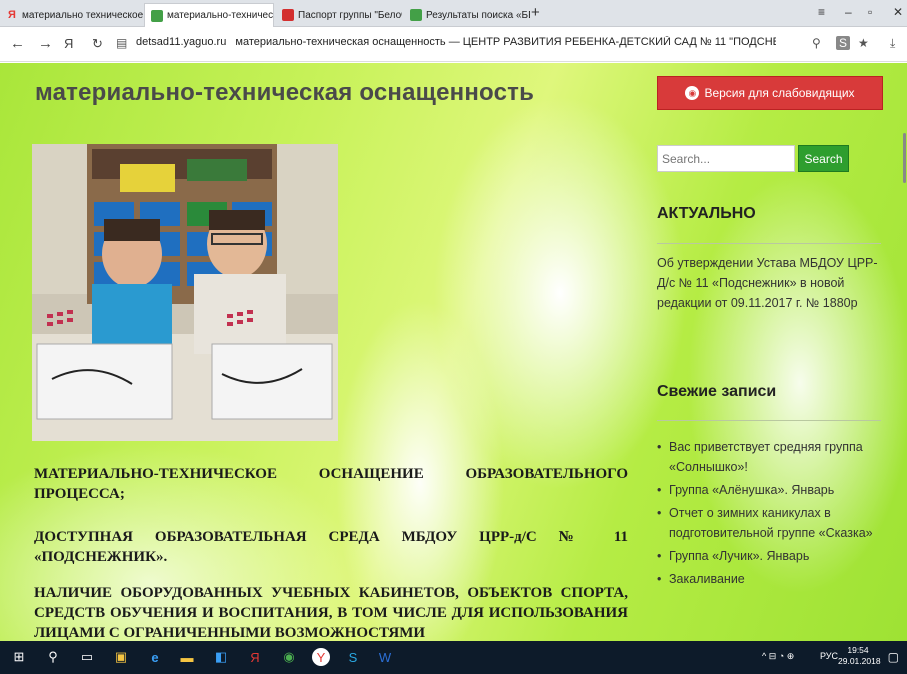 Image resolution: width=907 pixels, height=674 pixels. What do you see at coordinates (904, 352) in the screenshot?
I see `page-scrollbar` at bounding box center [904, 352].